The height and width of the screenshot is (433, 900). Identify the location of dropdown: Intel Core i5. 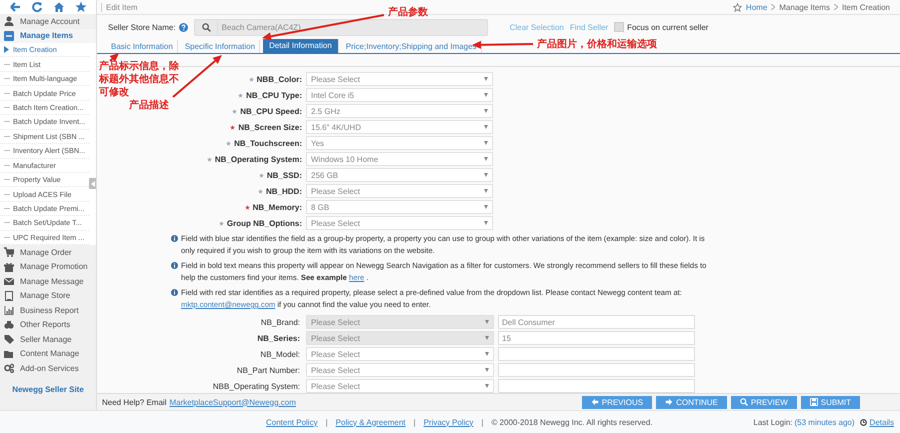
(399, 95).